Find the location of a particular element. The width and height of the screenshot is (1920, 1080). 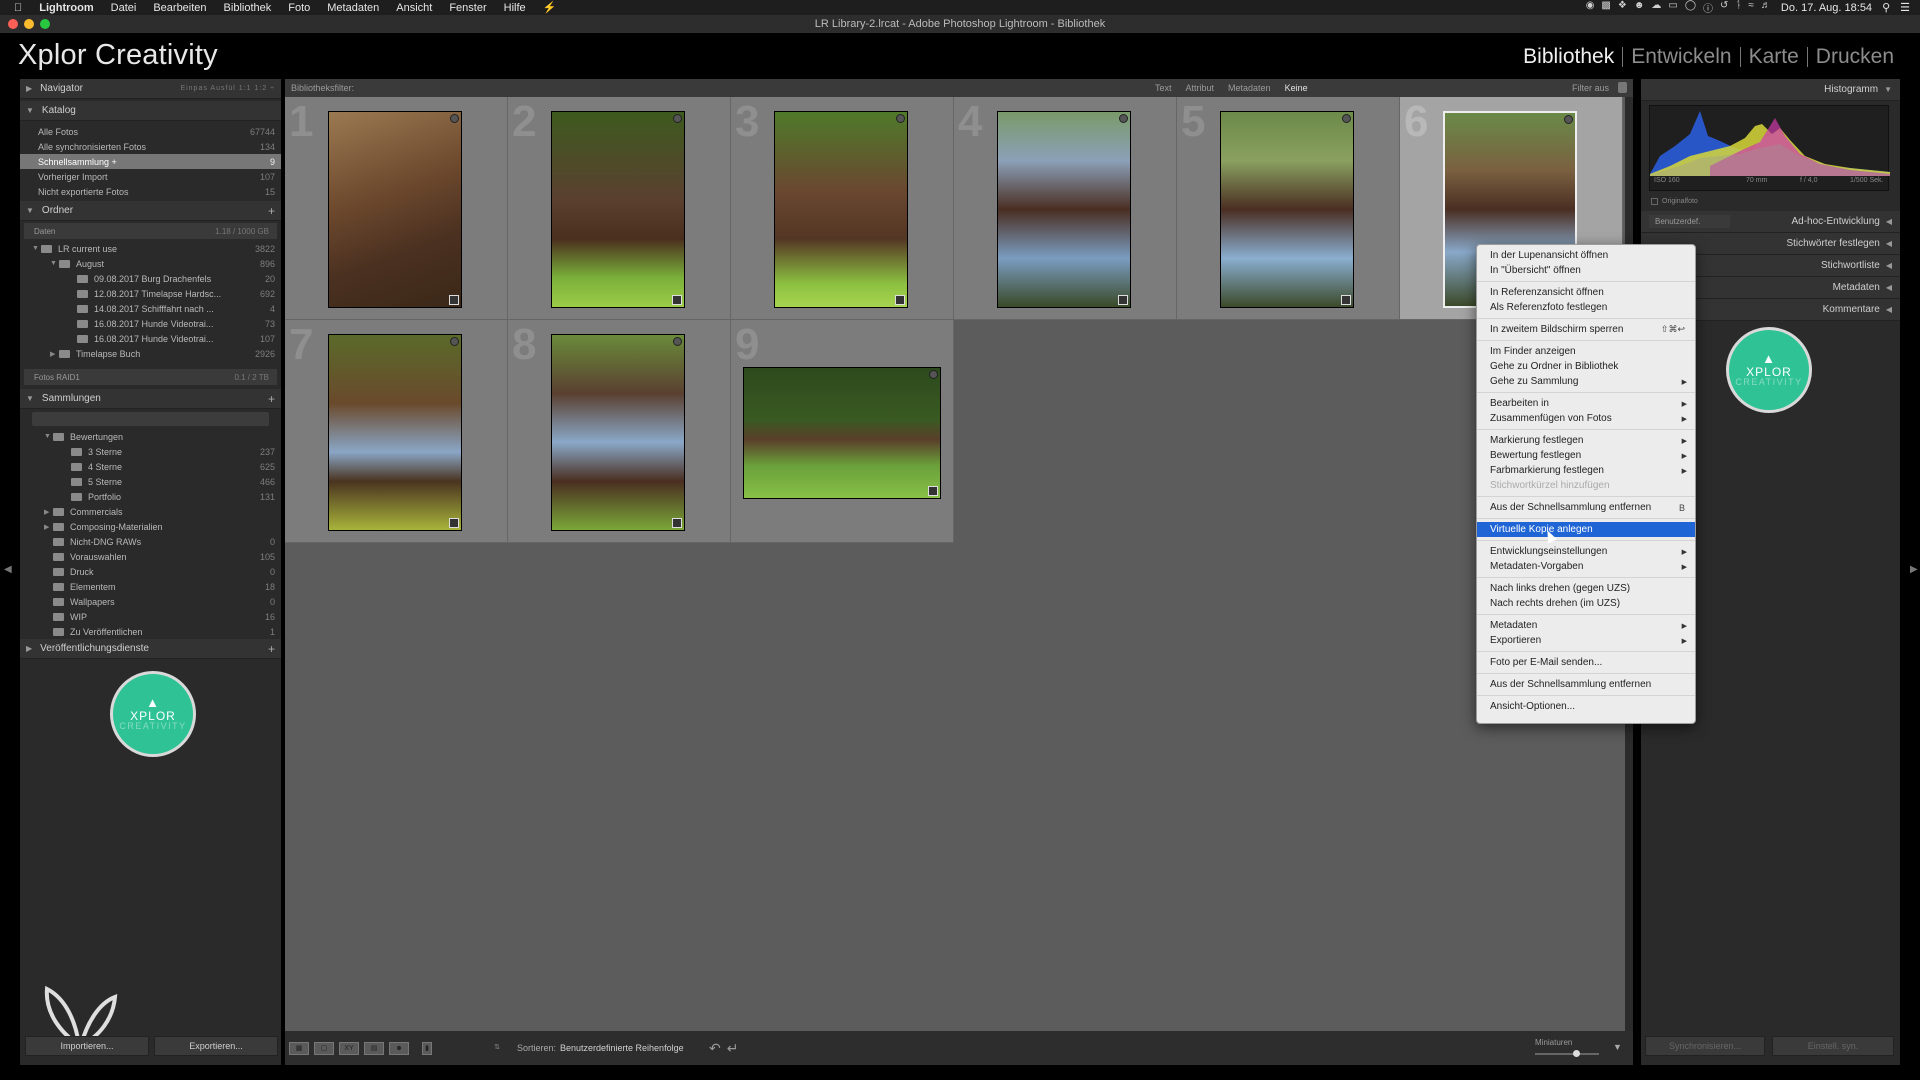

thumbnail-size-knob is located at coordinates (1576, 1053).